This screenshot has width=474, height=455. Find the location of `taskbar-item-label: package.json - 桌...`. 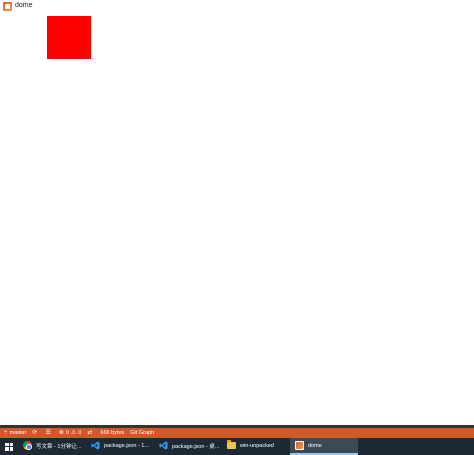

taskbar-item-label: package.json - 桌... is located at coordinates (196, 446).